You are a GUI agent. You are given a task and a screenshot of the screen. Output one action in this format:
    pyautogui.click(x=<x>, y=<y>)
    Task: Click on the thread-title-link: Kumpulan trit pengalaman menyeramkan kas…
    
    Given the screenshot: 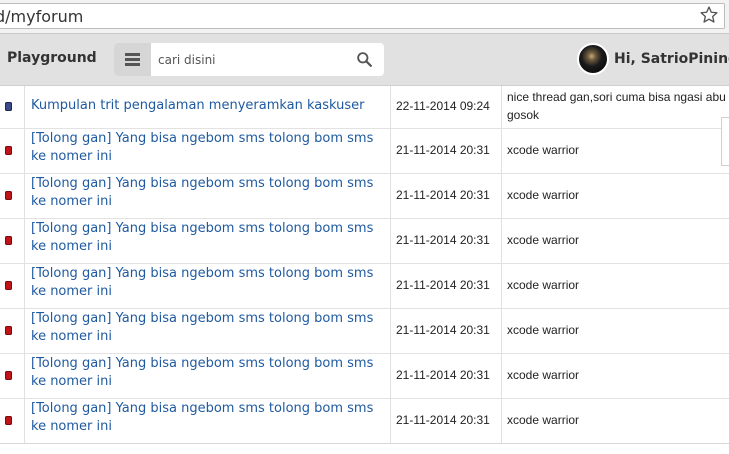 What is the action you would take?
    pyautogui.click(x=207, y=106)
    